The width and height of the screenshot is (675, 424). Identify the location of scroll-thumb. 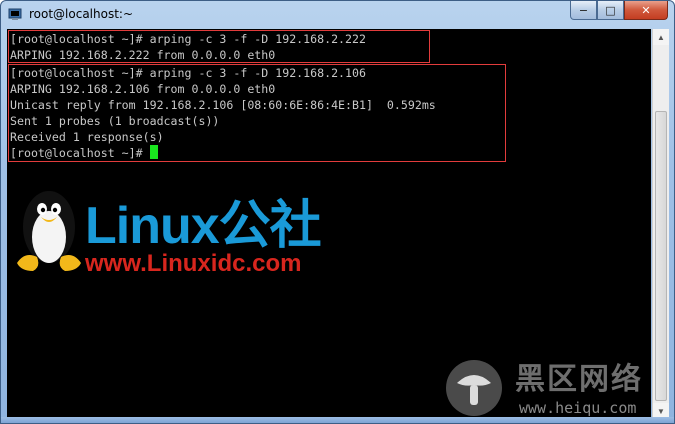
(661, 256).